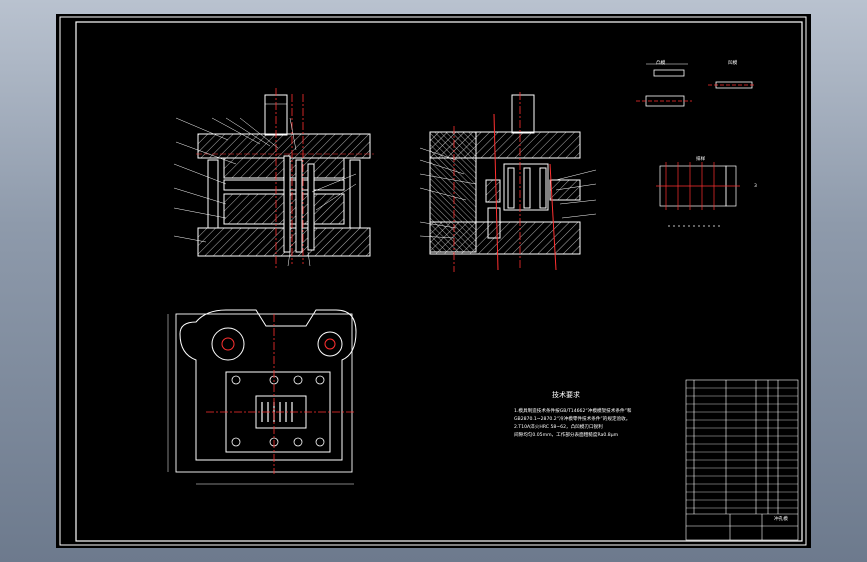 This screenshot has height=562, width=867. What do you see at coordinates (742, 448) in the screenshot?
I see `title-block-rows` at bounding box center [742, 448].